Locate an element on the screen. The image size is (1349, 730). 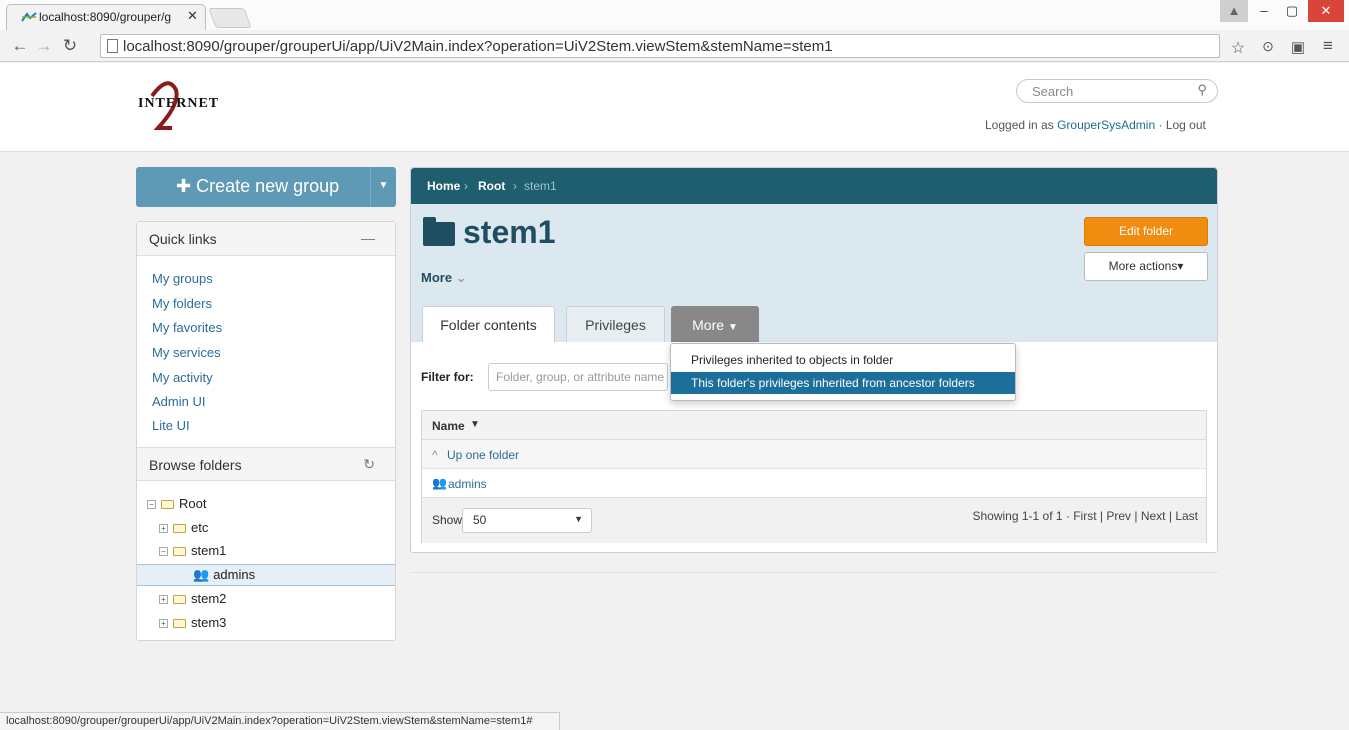
logout-link: Log out is located at coordinates (1186, 125).